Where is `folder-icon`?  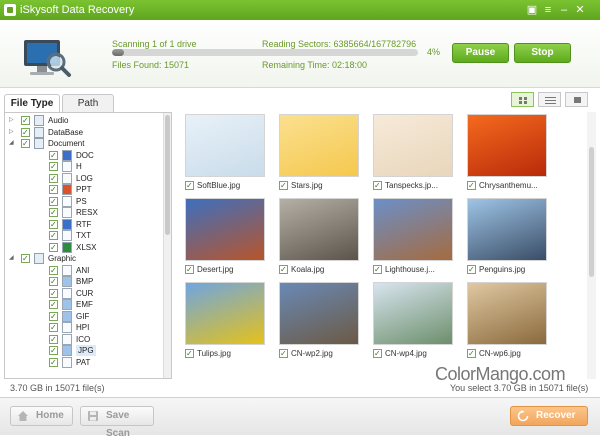 folder-icon is located at coordinates (39, 120).